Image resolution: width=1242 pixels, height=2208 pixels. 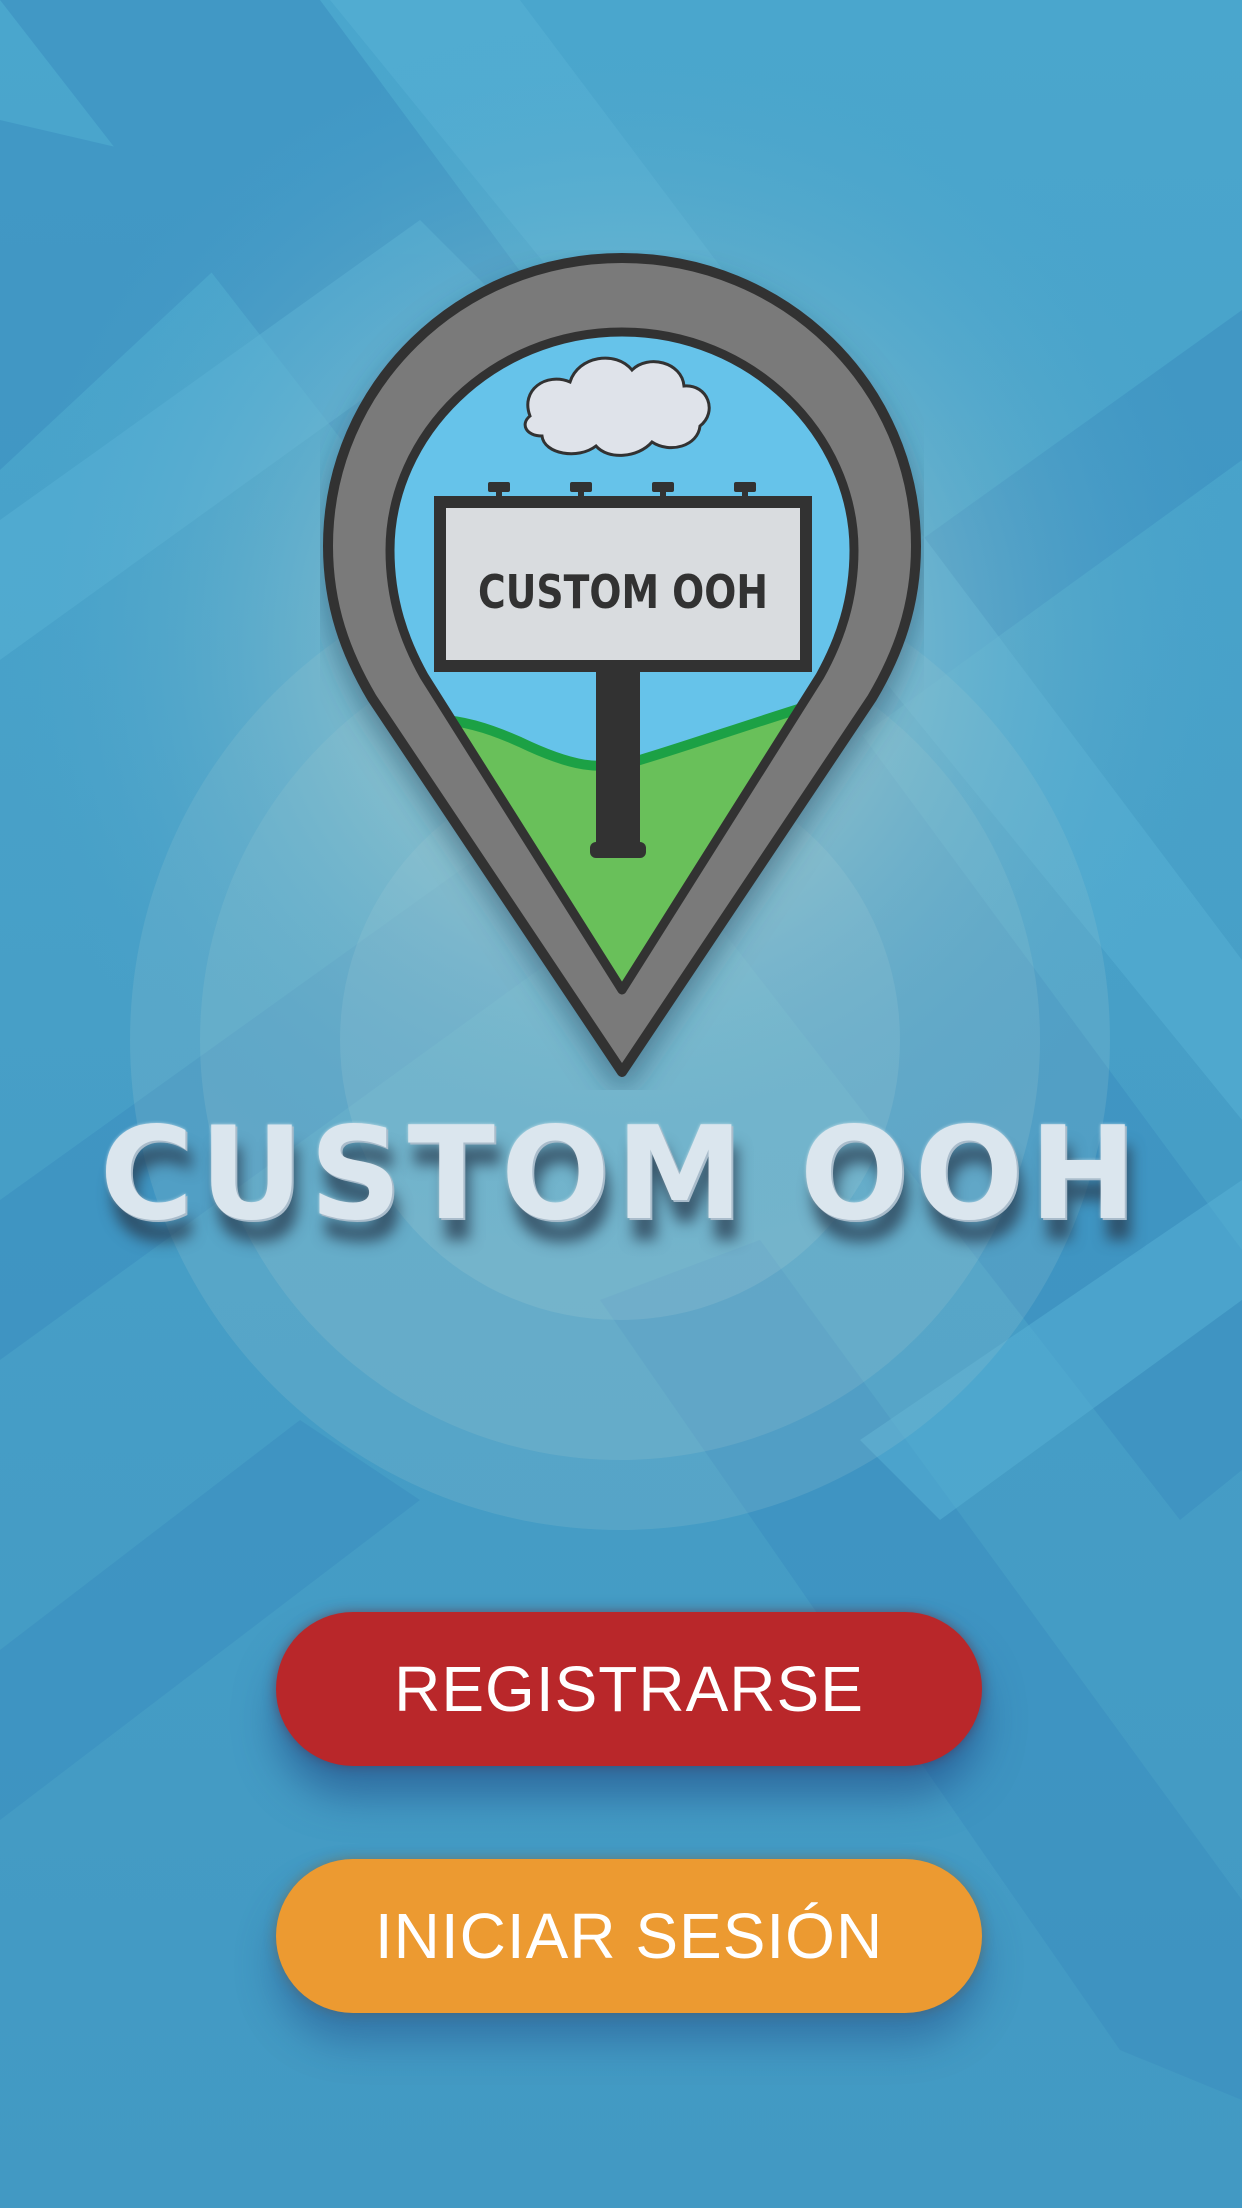 I want to click on register-button-label: REGISTRARSE, so click(x=629, y=1689).